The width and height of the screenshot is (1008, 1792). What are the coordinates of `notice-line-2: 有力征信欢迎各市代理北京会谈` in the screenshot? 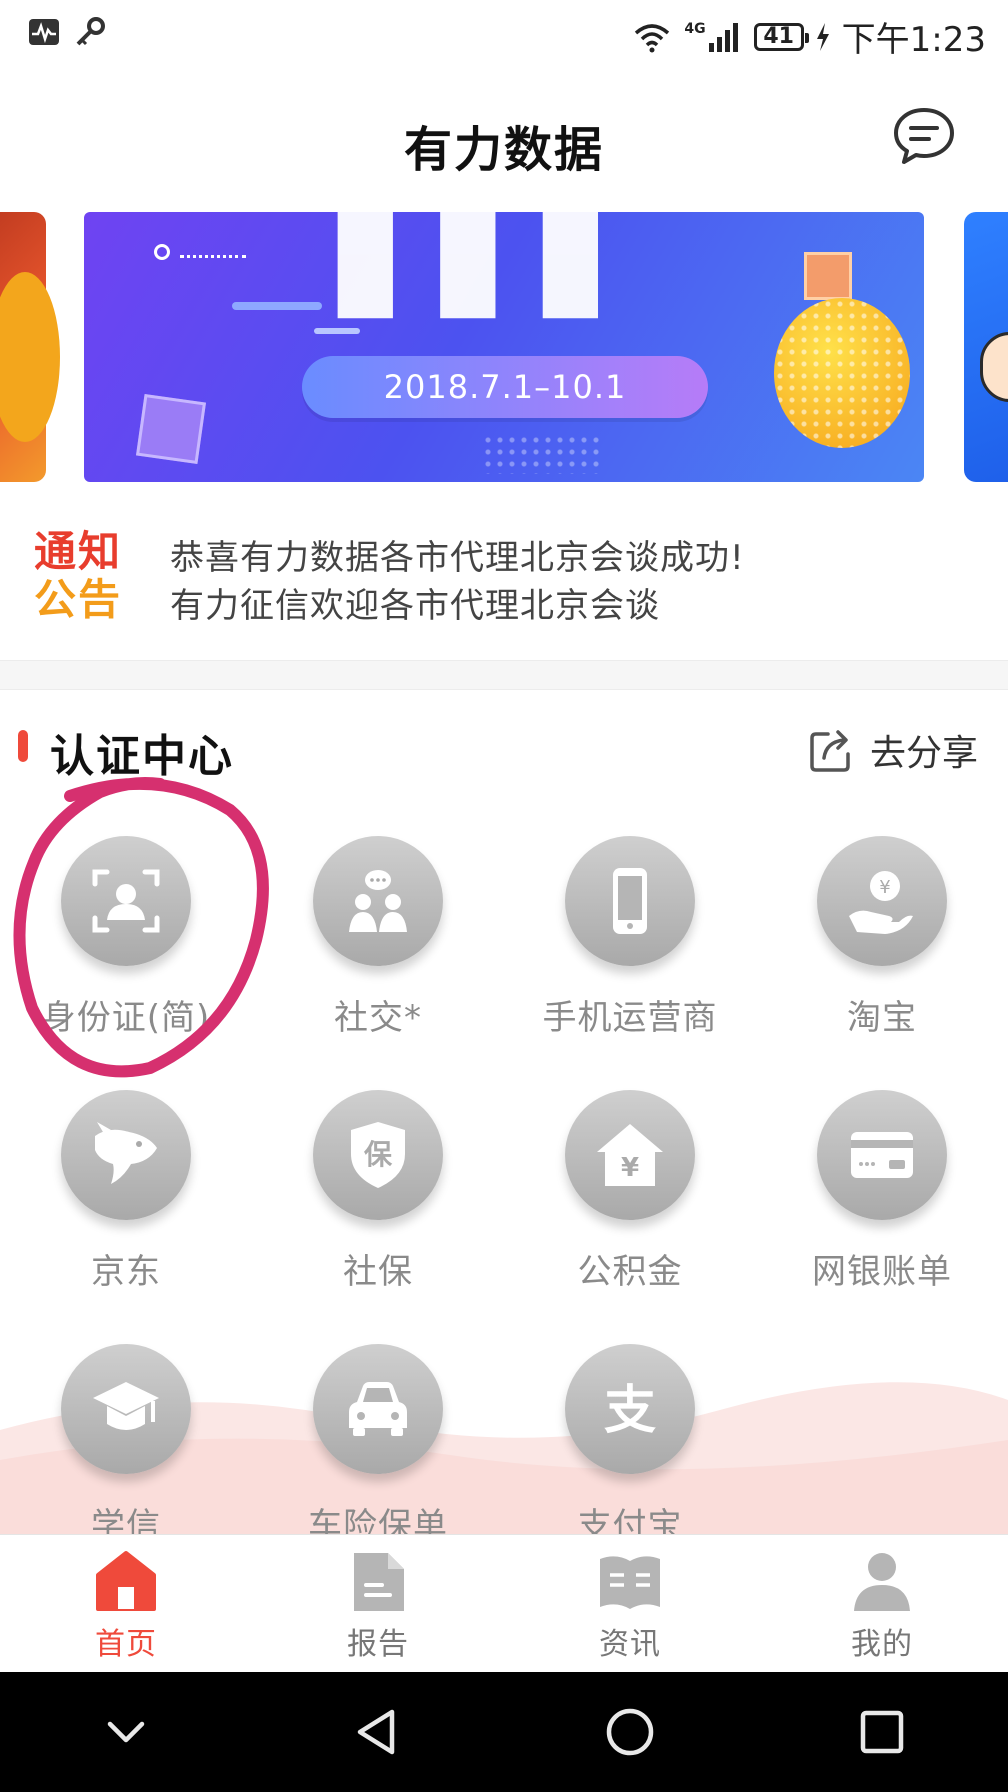 It's located at (415, 606).